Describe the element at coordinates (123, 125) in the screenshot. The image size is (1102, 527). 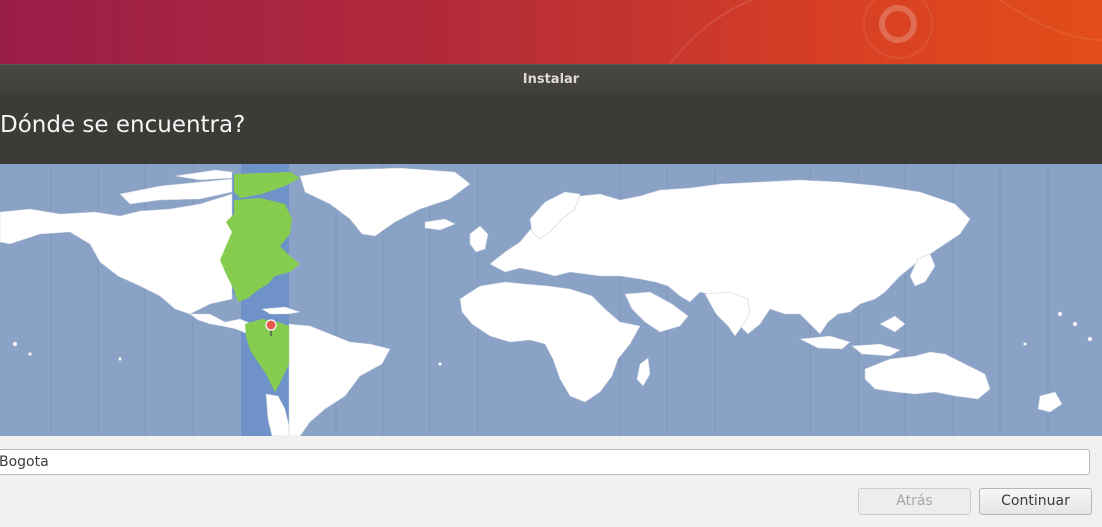
I see `page-title: Dónde se encuentra?` at that location.